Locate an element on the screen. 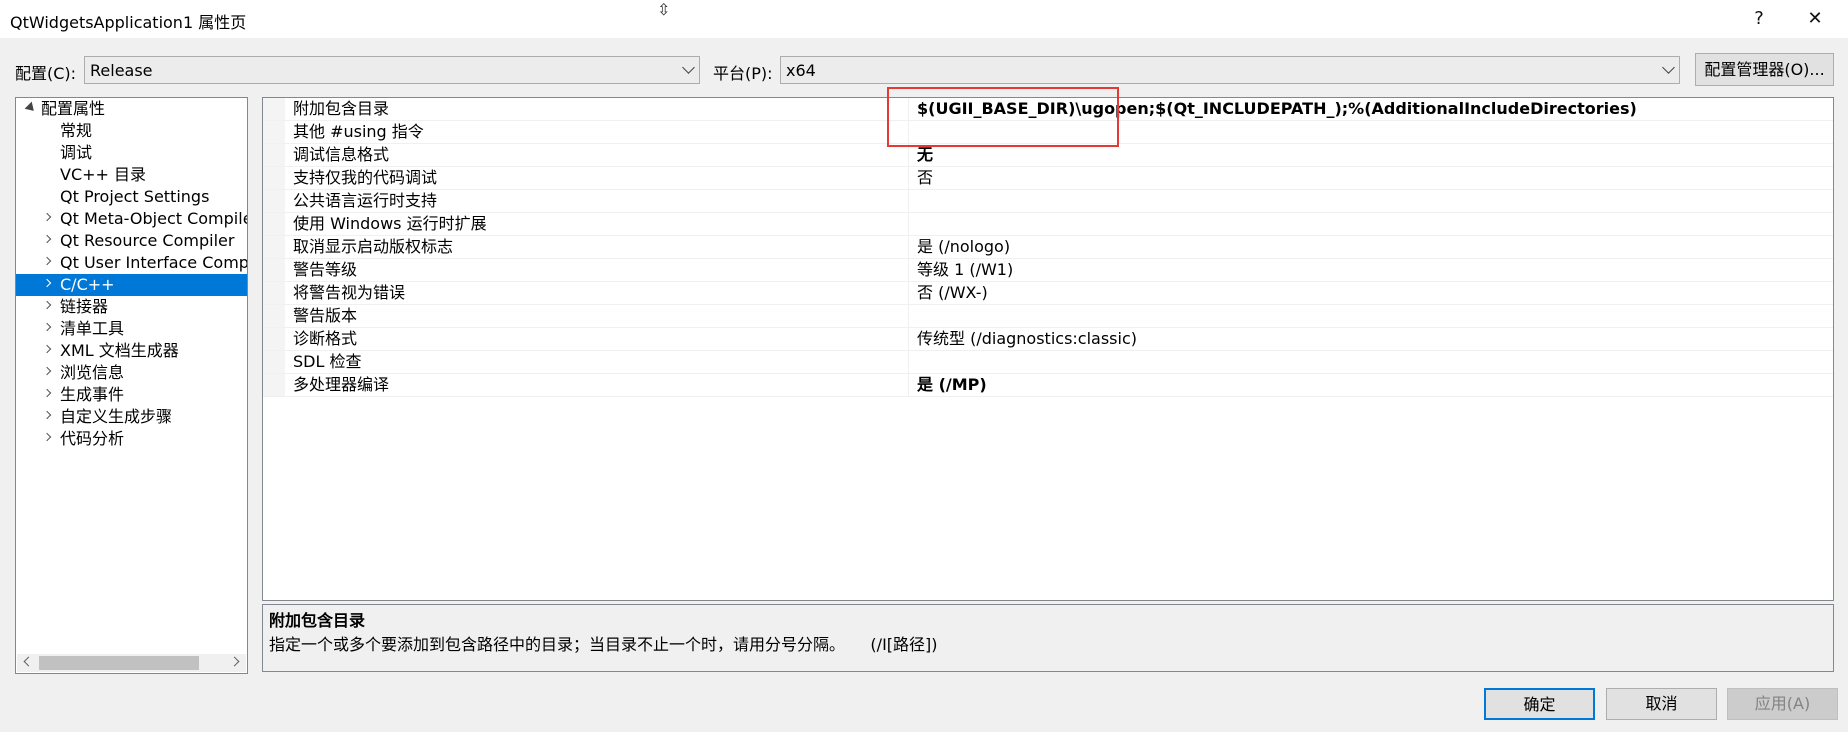 This screenshot has width=1848, height=732. grid-row: 支持仅我的代码调试 否 is located at coordinates (1048, 178).